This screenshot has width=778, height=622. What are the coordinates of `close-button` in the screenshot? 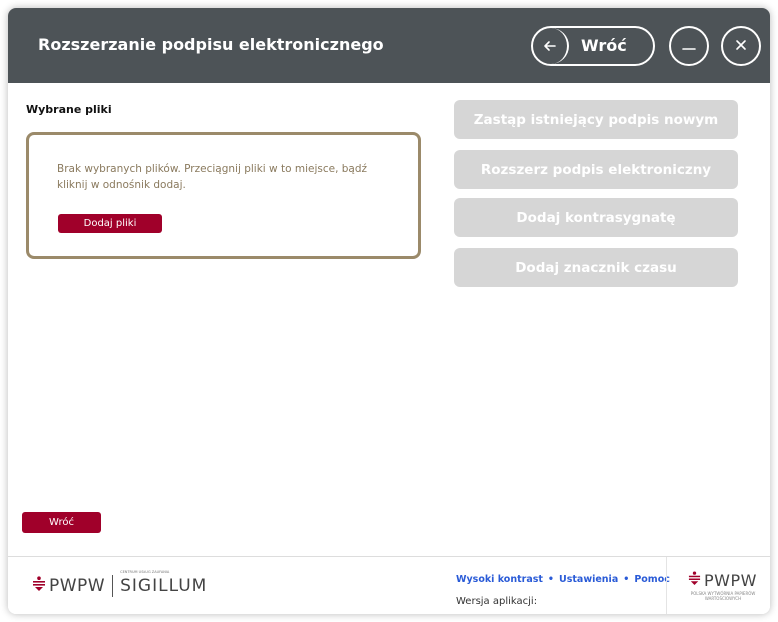 It's located at (741, 46).